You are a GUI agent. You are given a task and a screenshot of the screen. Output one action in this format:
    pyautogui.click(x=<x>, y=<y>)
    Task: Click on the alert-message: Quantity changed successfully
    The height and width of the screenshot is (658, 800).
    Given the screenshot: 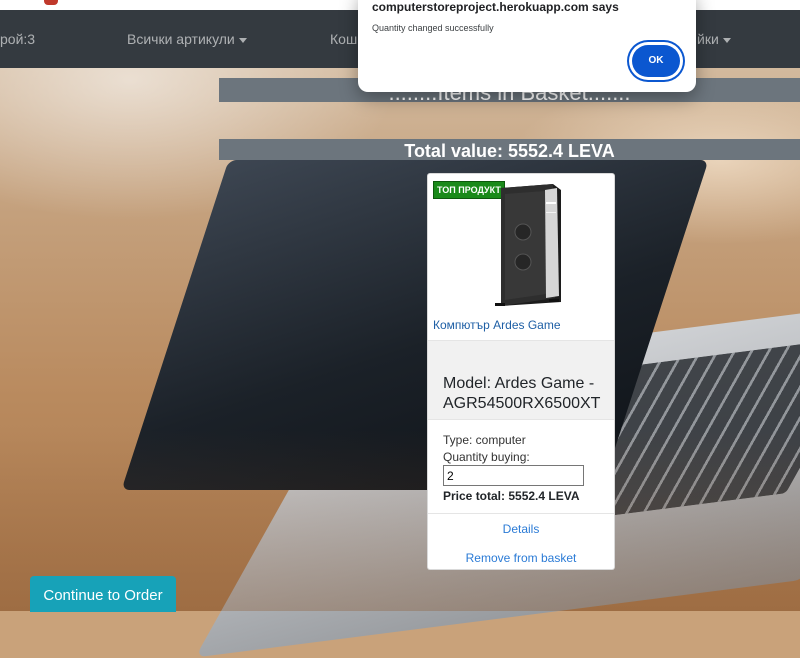 What is the action you would take?
    pyautogui.click(x=433, y=28)
    